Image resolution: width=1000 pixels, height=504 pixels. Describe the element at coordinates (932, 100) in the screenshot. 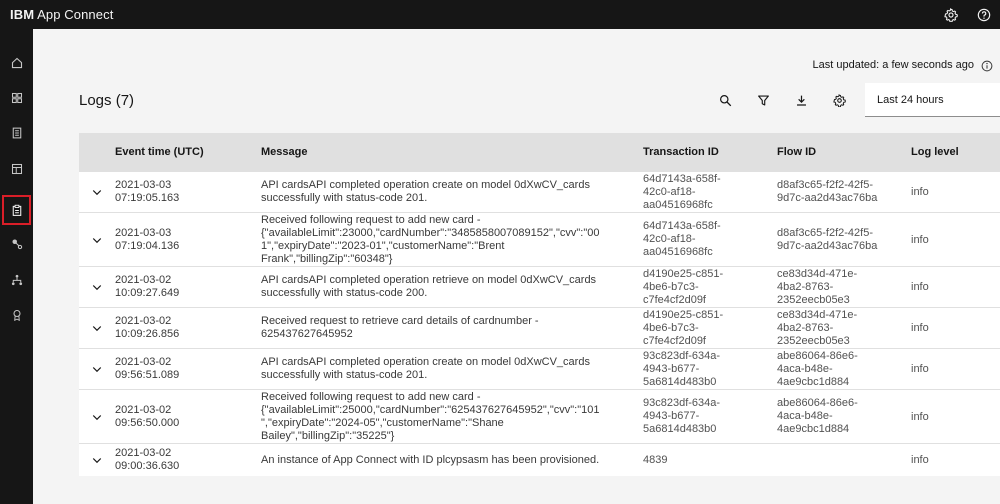

I see `time-range-select: Last 24 hours` at that location.